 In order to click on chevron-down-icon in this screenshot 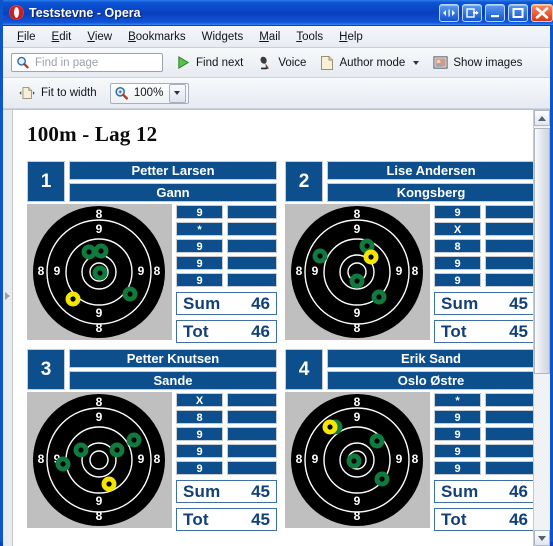, I will do `click(416, 62)`.